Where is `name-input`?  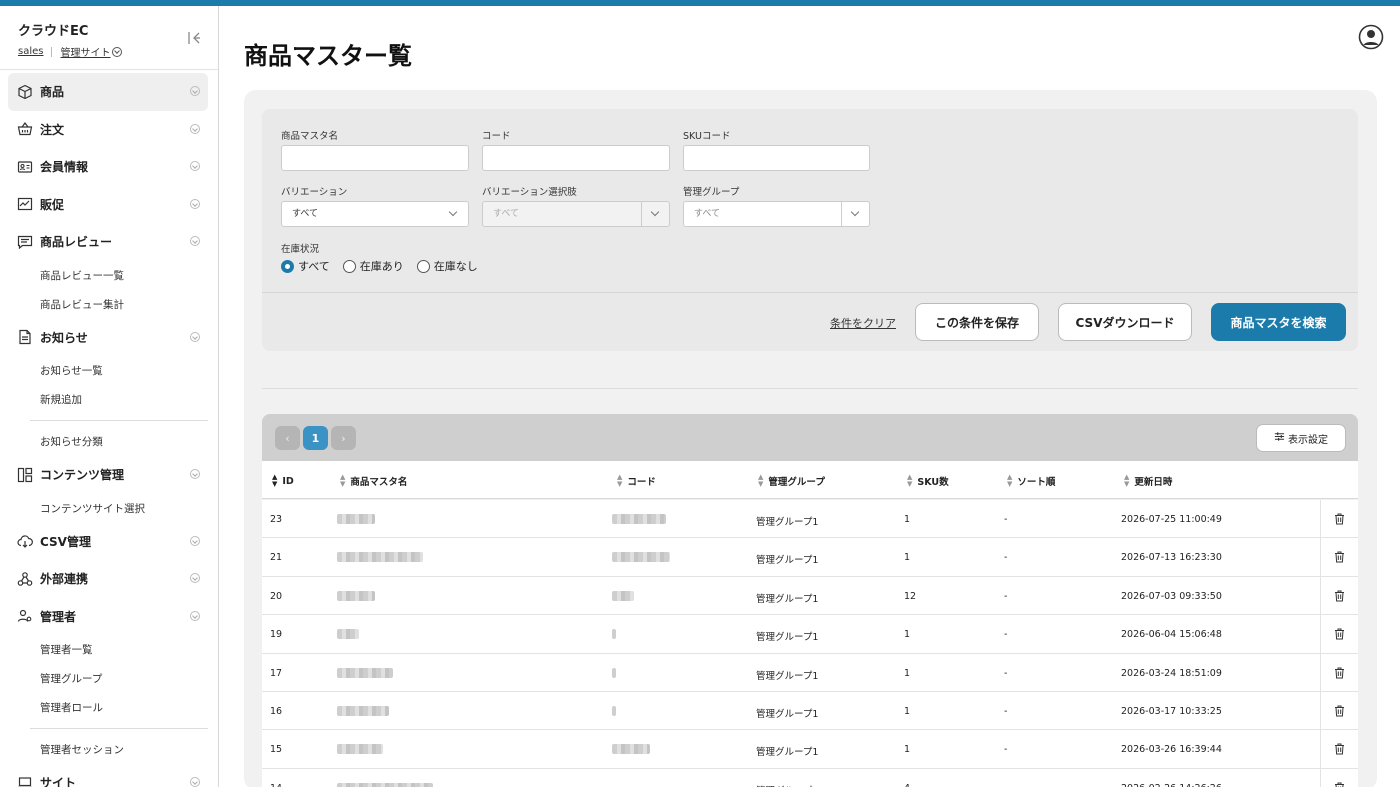
name-input is located at coordinates (375, 158).